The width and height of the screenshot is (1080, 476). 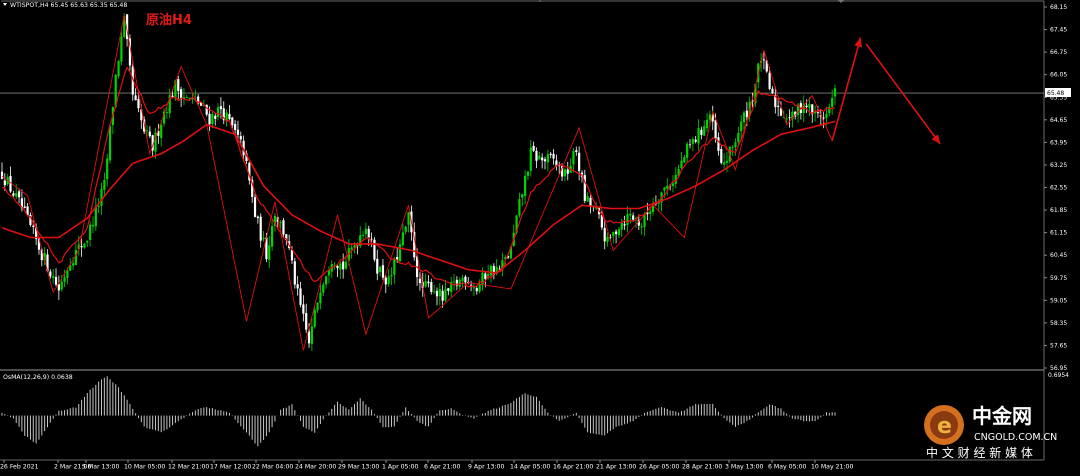 What do you see at coordinates (1058, 375) in the screenshot?
I see `osma-max-label: 0.6954` at bounding box center [1058, 375].